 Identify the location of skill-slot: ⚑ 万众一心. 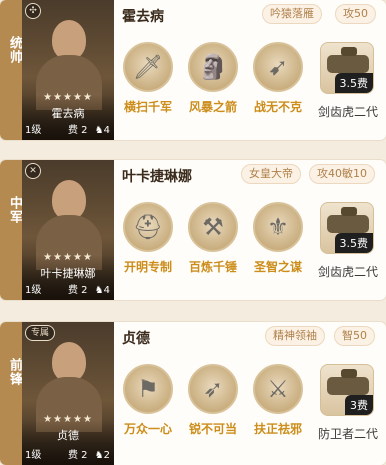
(148, 400).